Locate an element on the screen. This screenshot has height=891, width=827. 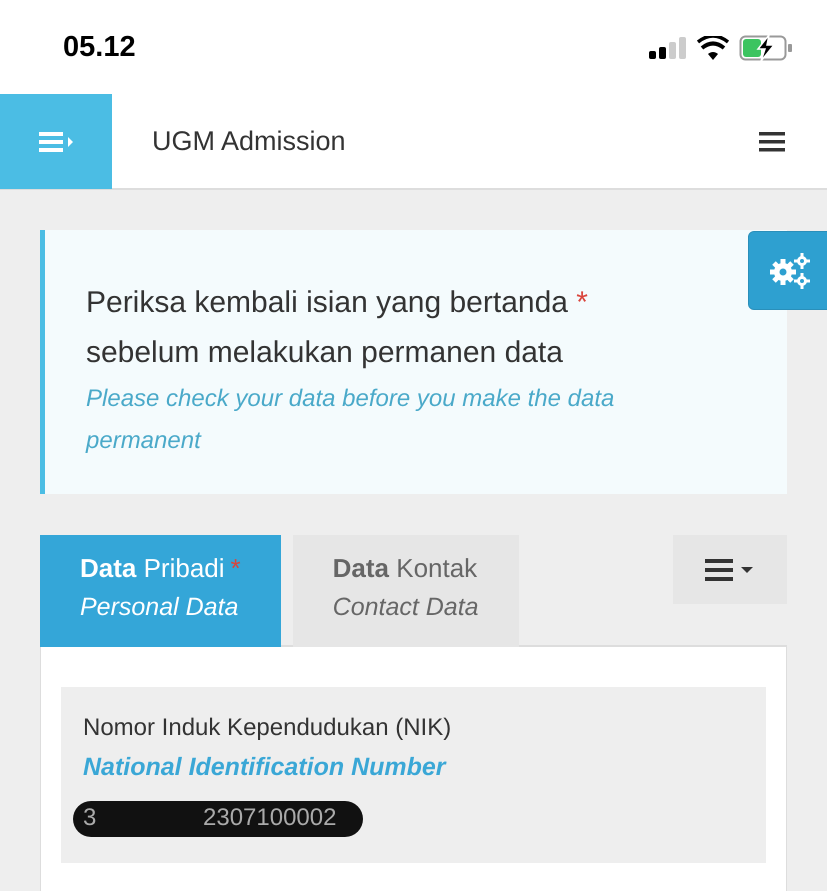
app-title: UGM Admission is located at coordinates (249, 141).